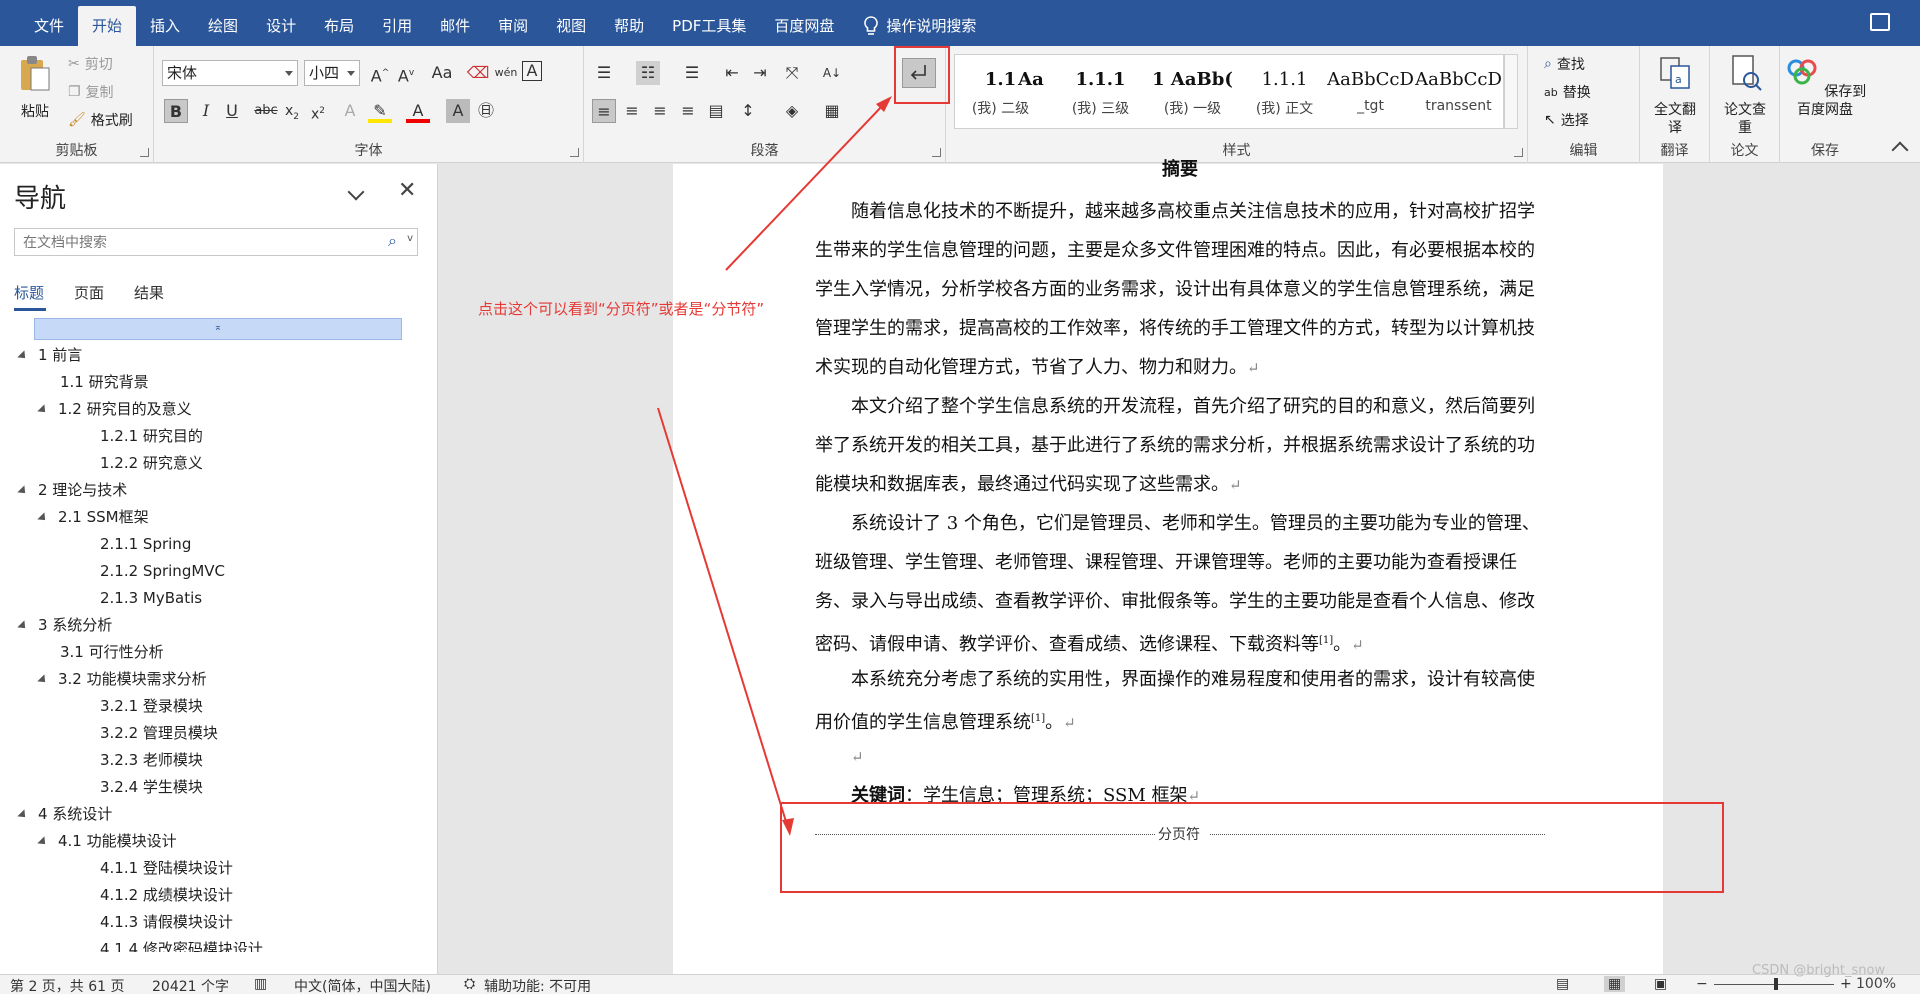 Image resolution: width=1920 pixels, height=994 pixels. Describe the element at coordinates (709, 26) in the screenshot. I see `menu-pdf-tools: PDF工具集` at that location.